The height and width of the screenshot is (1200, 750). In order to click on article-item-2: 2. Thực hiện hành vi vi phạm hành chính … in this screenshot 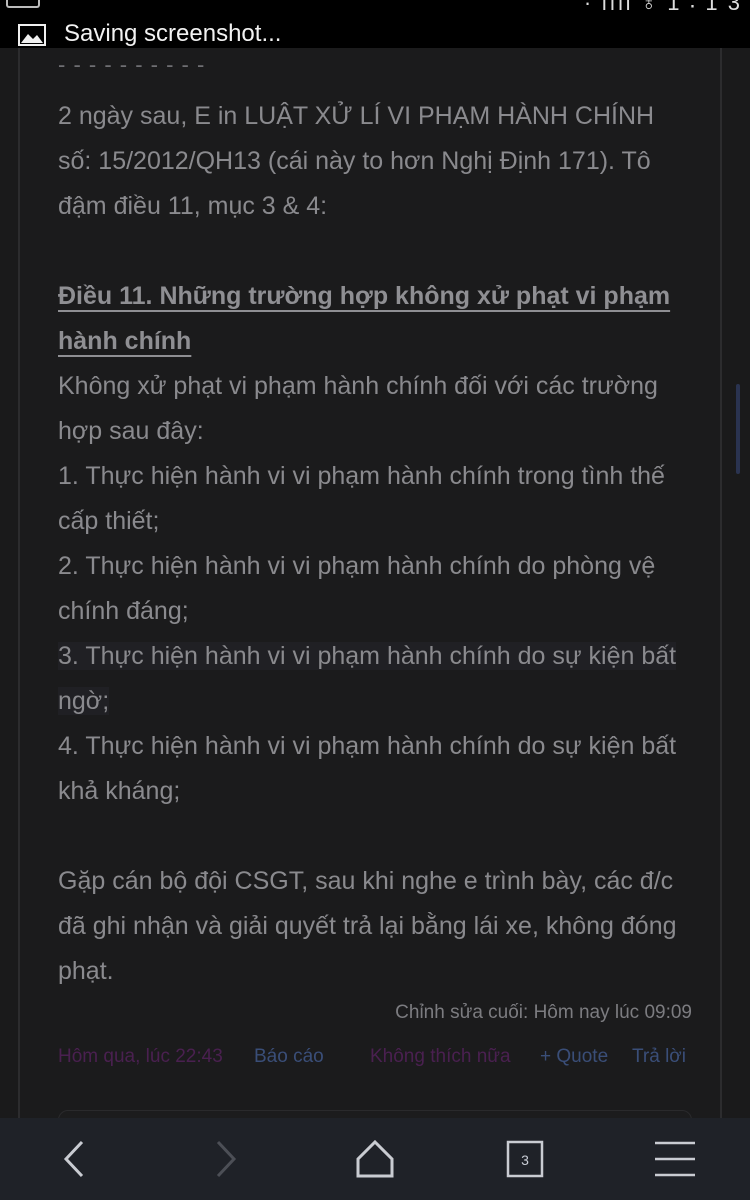, I will do `click(357, 588)`.